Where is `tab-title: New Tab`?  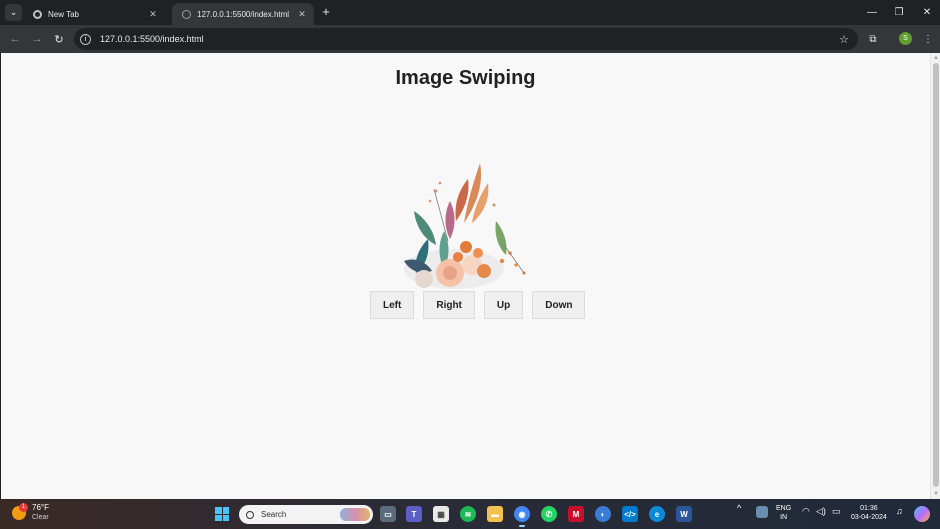 tab-title: New Tab is located at coordinates (63, 14).